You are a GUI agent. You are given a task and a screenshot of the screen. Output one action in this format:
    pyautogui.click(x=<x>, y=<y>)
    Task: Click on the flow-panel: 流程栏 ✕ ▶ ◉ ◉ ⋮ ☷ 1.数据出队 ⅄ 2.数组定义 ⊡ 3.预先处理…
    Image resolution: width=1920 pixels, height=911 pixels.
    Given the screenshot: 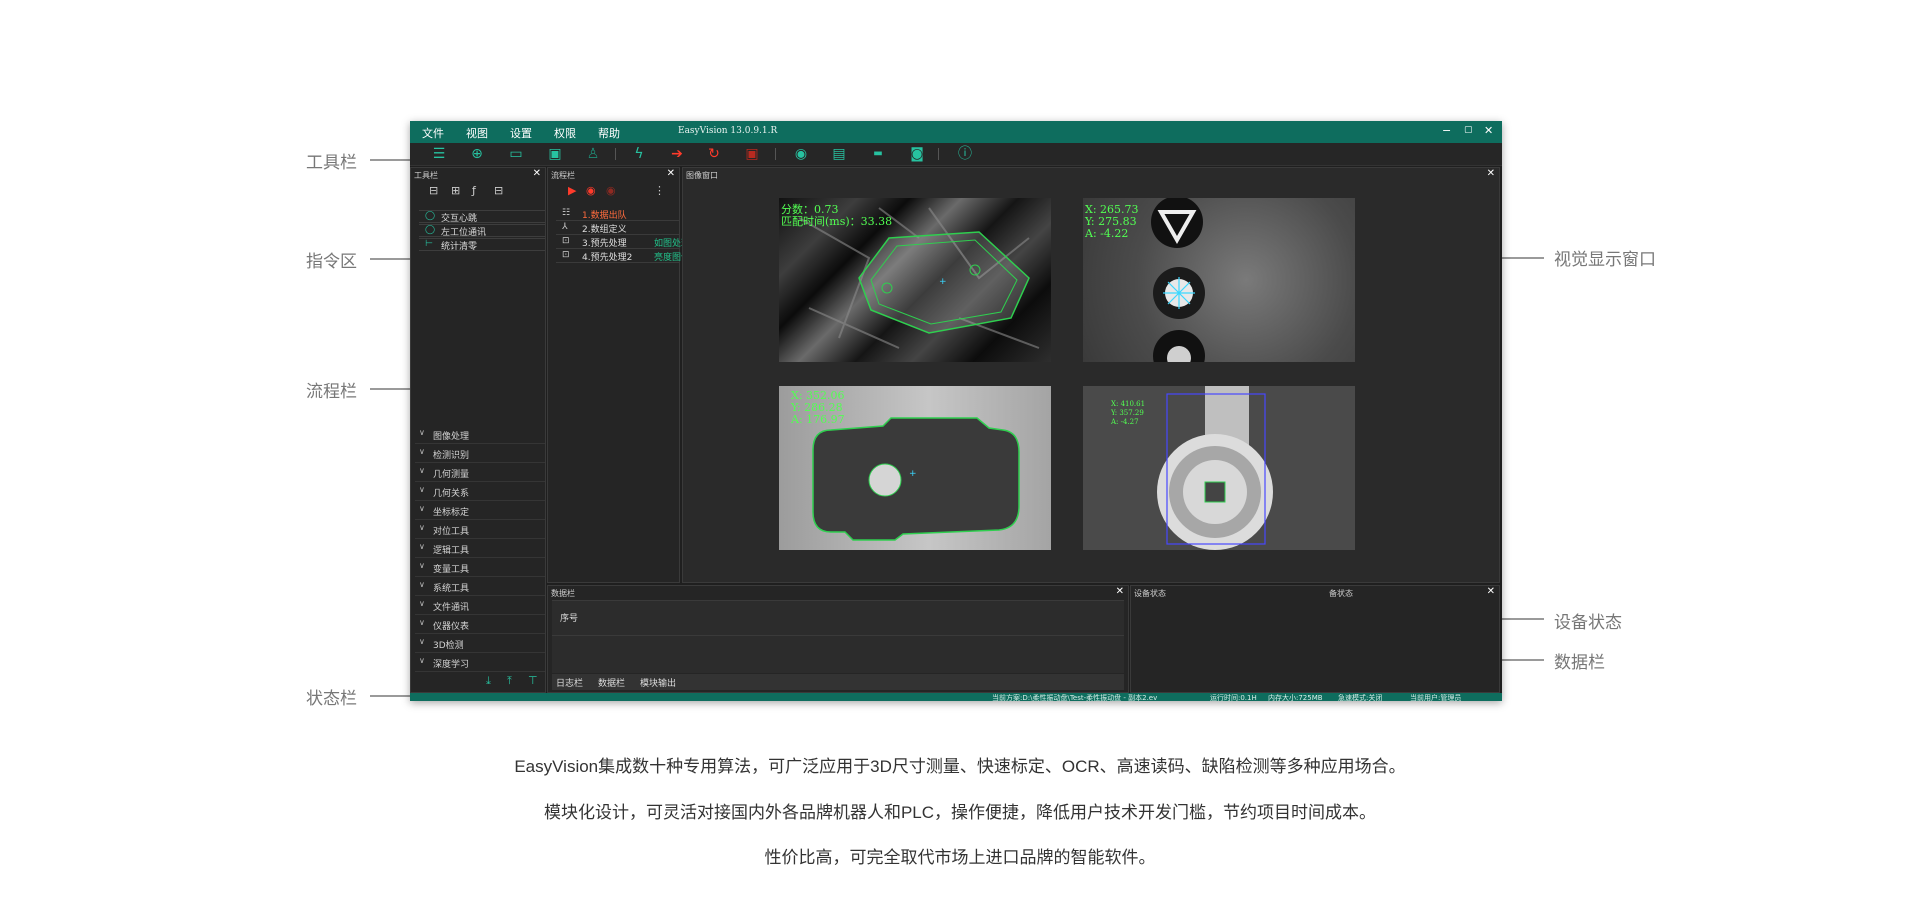 What is the action you would take?
    pyautogui.click(x=618, y=375)
    